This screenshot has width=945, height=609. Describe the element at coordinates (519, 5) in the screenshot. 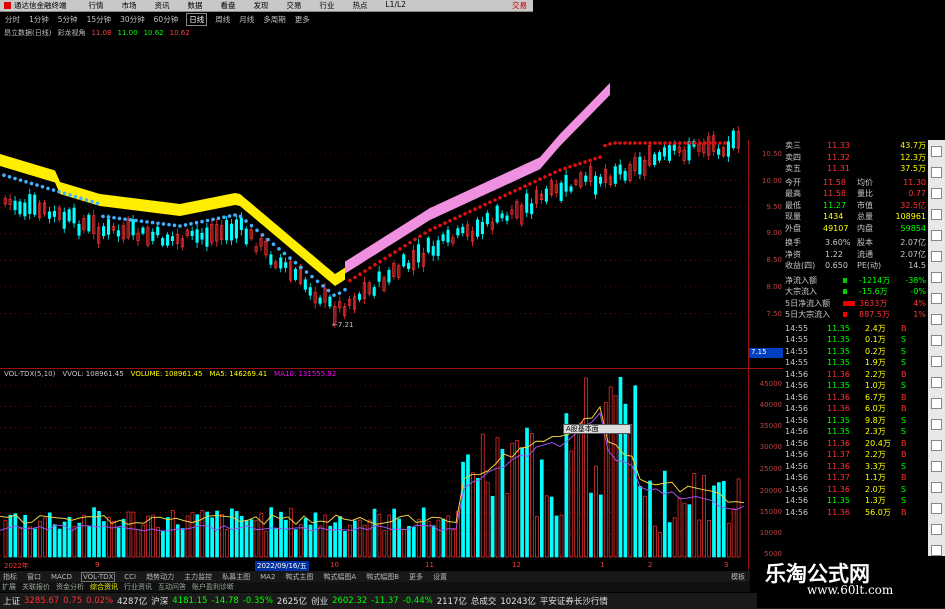

I see `trade-button: 交易` at that location.